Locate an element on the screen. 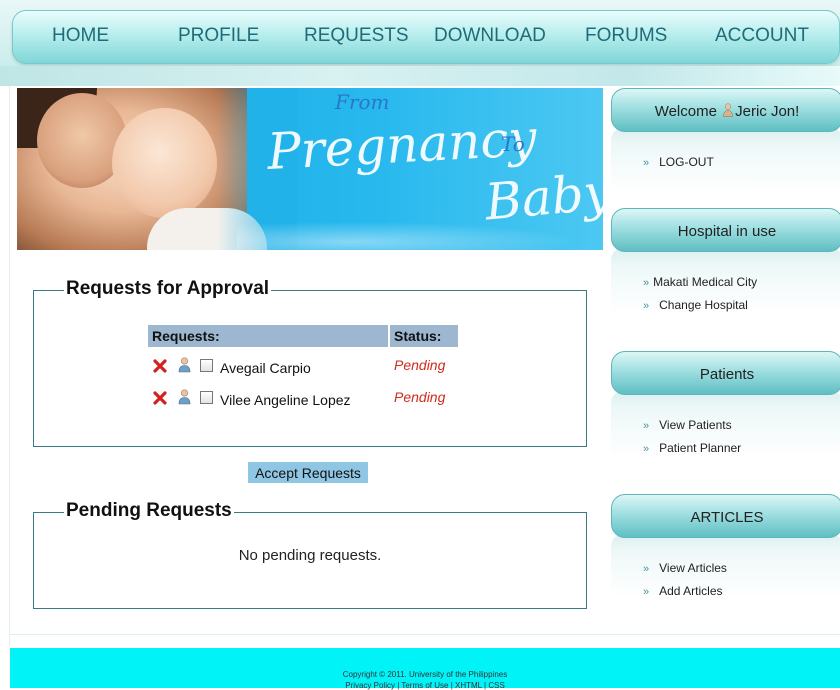 The image size is (840, 690). col-requests-header: Requests: is located at coordinates (268, 336).